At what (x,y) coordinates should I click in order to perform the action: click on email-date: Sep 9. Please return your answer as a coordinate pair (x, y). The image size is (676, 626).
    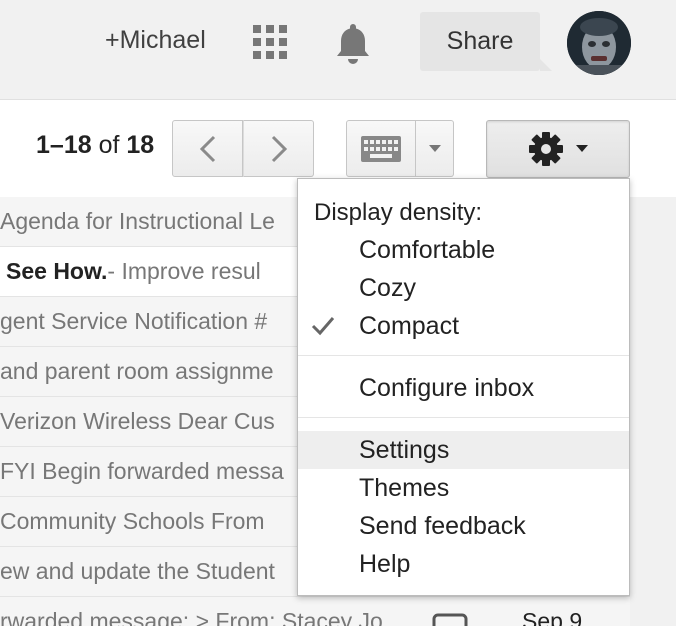
    Looking at the image, I should click on (552, 617).